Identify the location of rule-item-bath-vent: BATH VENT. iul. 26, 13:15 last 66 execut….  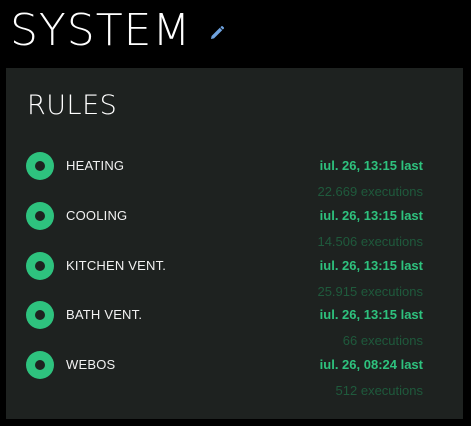
(234, 326).